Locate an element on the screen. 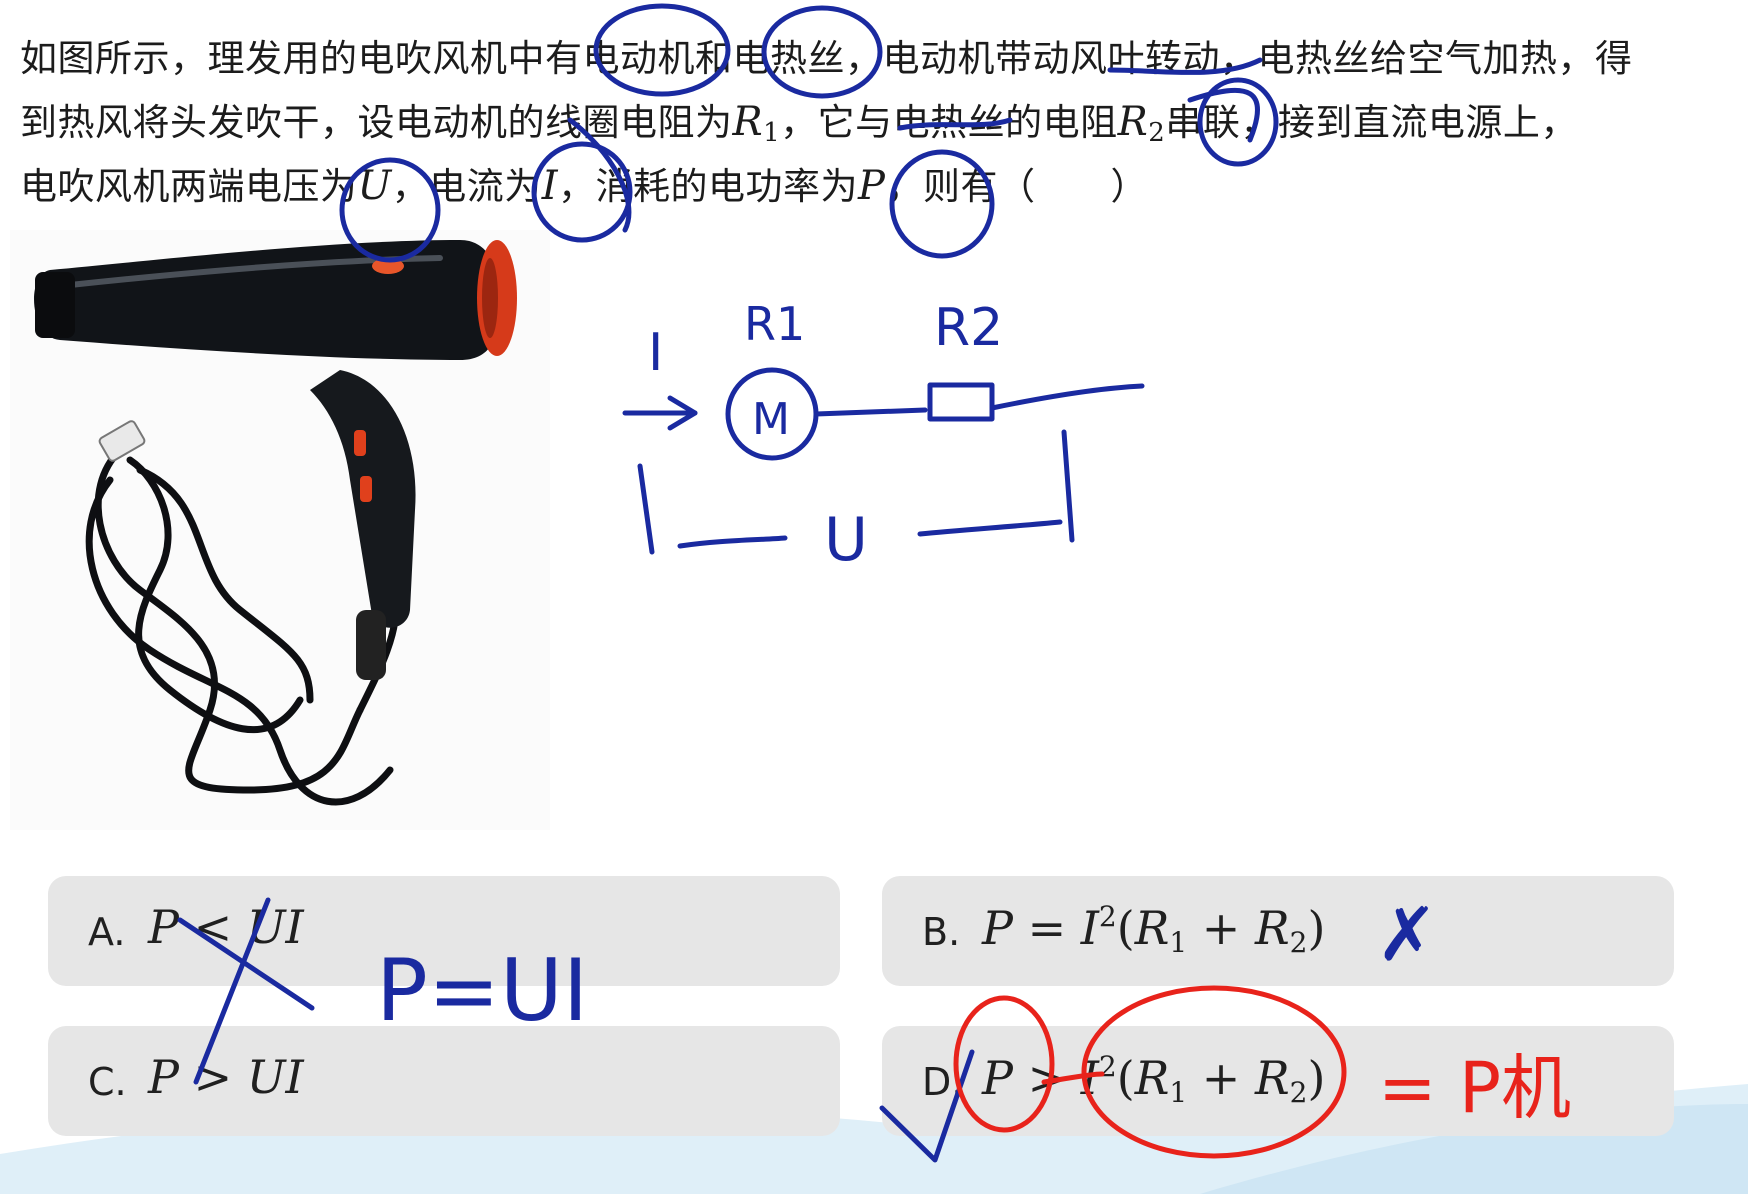  option-letter: C. is located at coordinates (107, 1082).